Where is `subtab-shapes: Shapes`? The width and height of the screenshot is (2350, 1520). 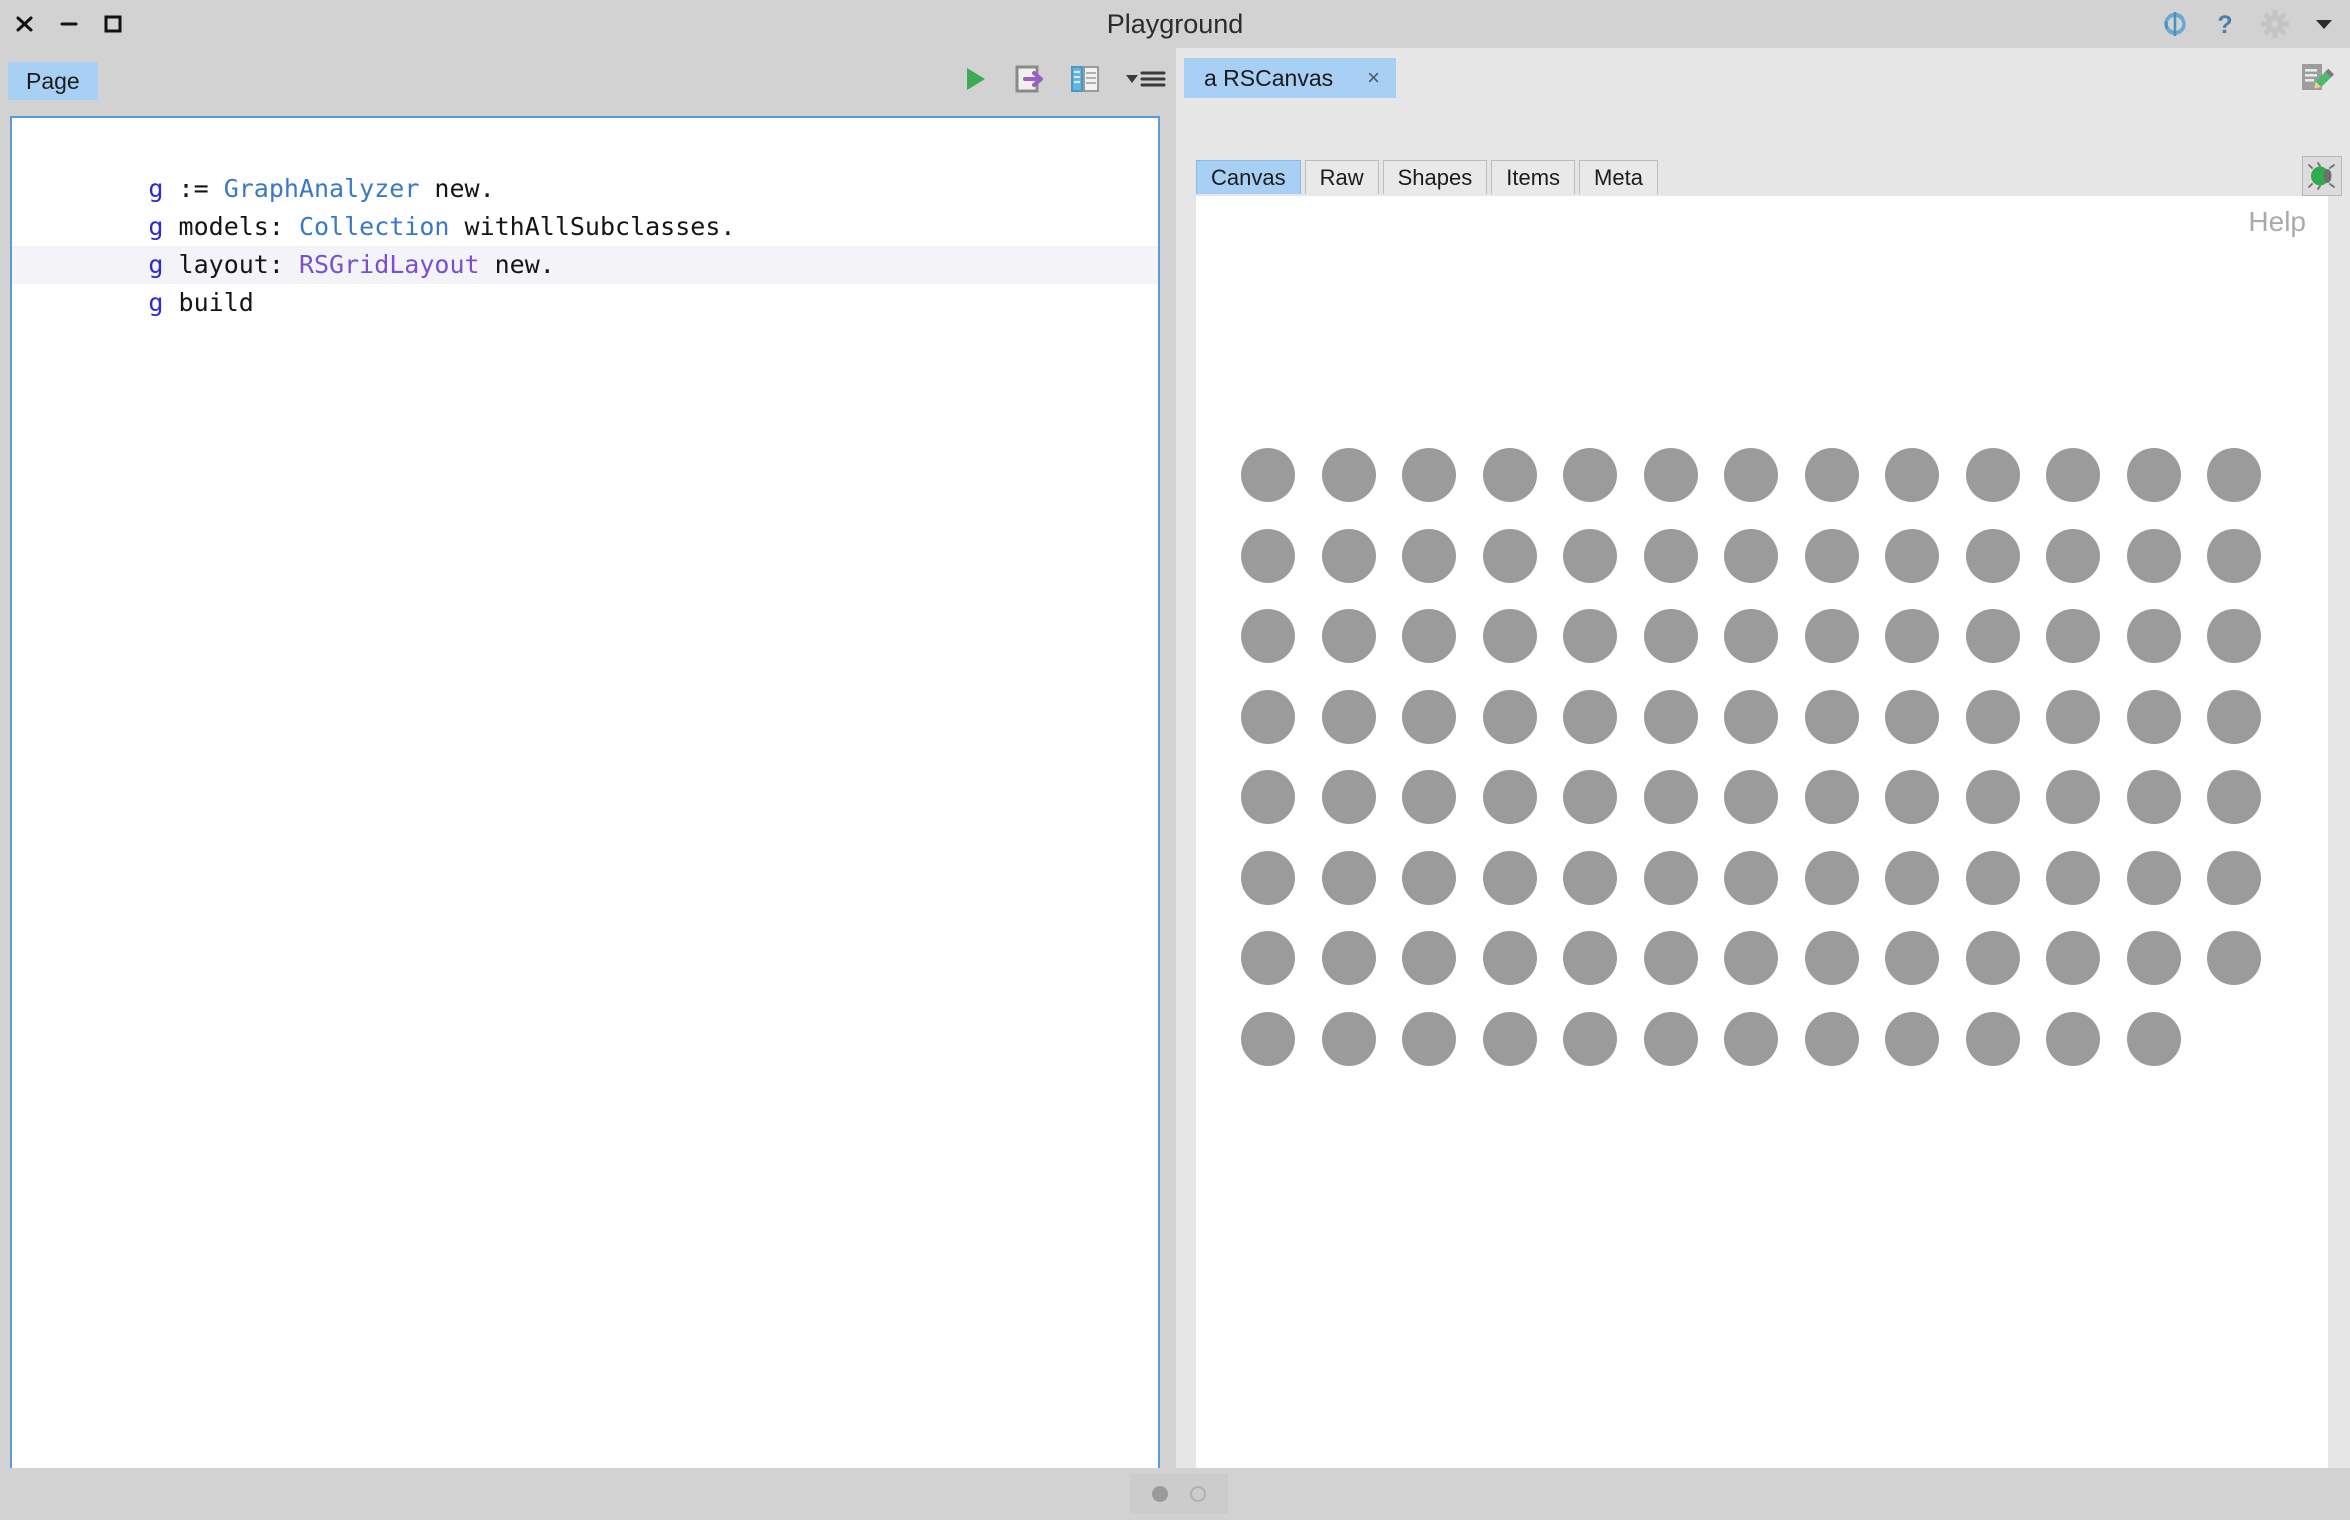 subtab-shapes: Shapes is located at coordinates (1435, 177).